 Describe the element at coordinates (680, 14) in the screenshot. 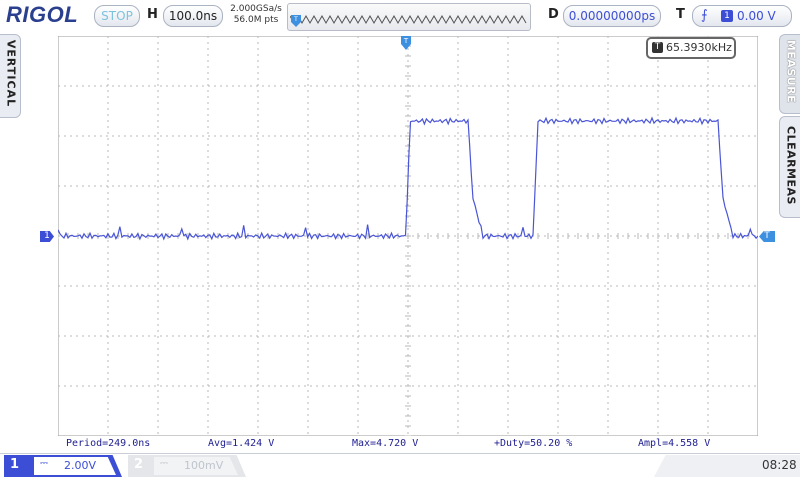

I see `trigger-label: T` at that location.